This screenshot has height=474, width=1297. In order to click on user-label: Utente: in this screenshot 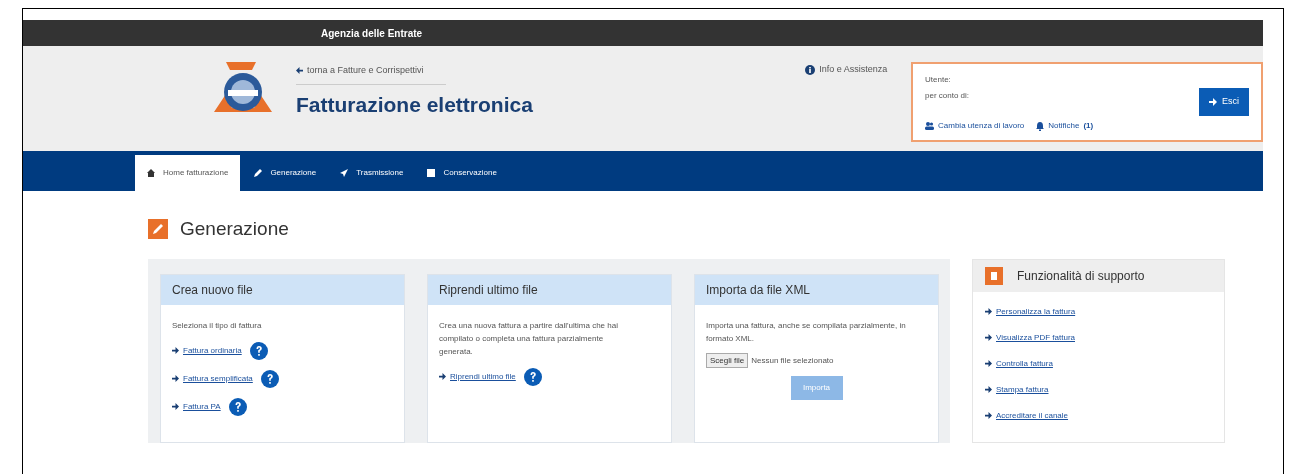, I will do `click(938, 80)`.